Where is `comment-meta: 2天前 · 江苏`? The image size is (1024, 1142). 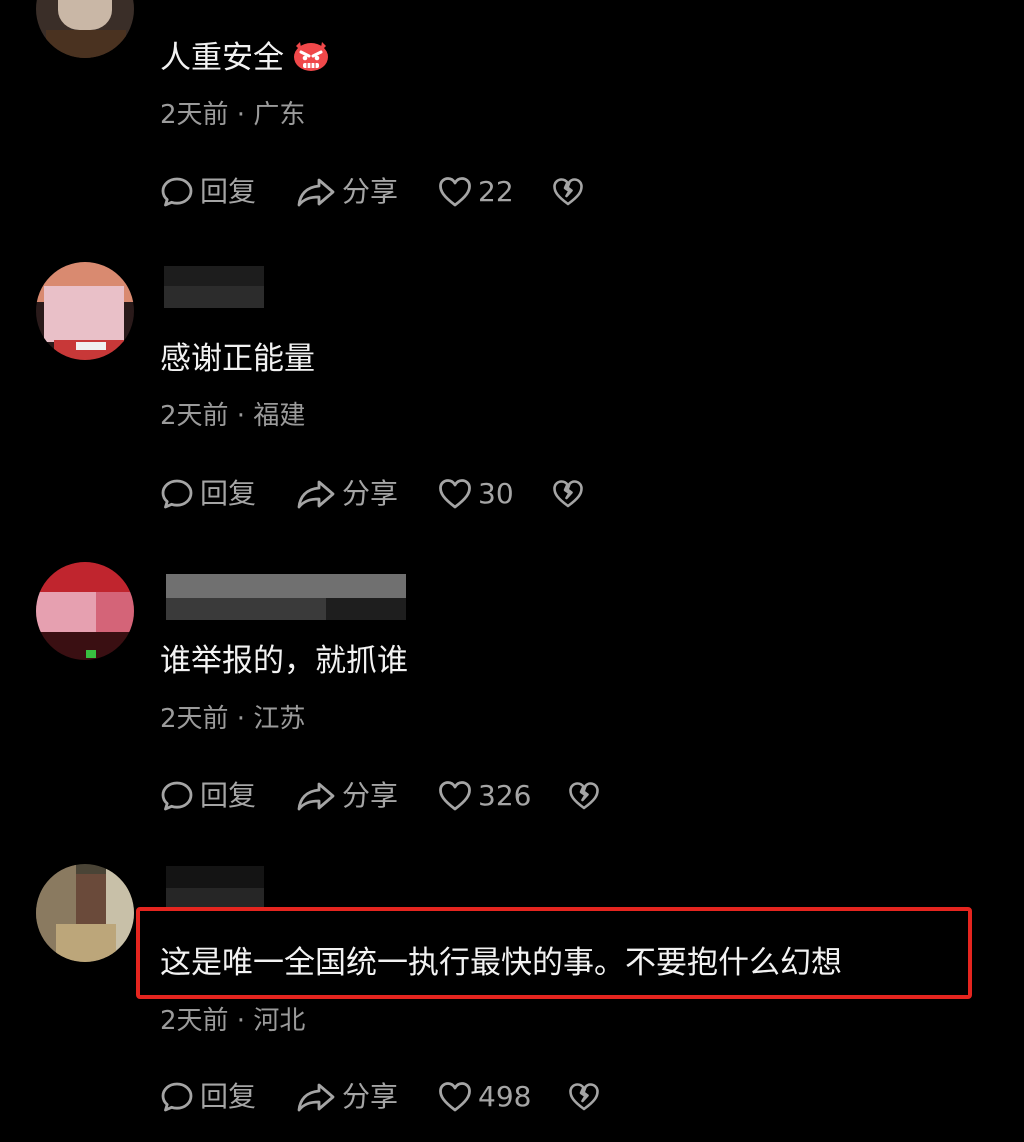 comment-meta: 2天前 · 江苏 is located at coordinates (233, 719).